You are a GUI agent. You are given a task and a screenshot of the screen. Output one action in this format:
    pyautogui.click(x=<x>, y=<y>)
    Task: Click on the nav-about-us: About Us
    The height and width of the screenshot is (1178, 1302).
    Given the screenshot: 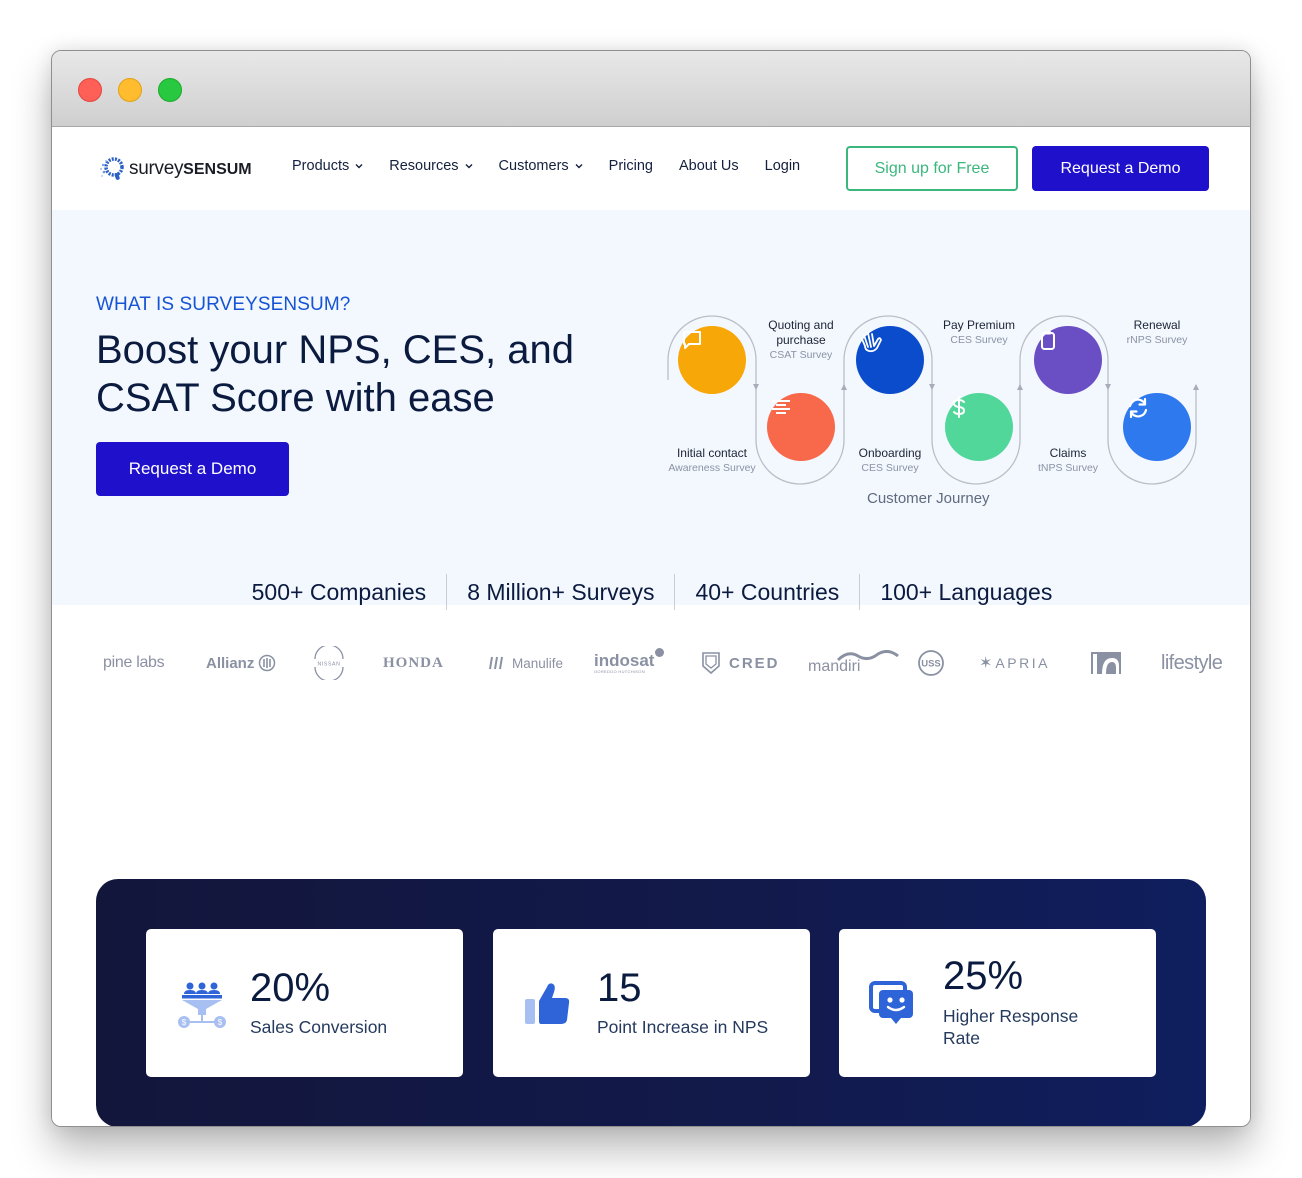 What is the action you would take?
    pyautogui.click(x=709, y=166)
    